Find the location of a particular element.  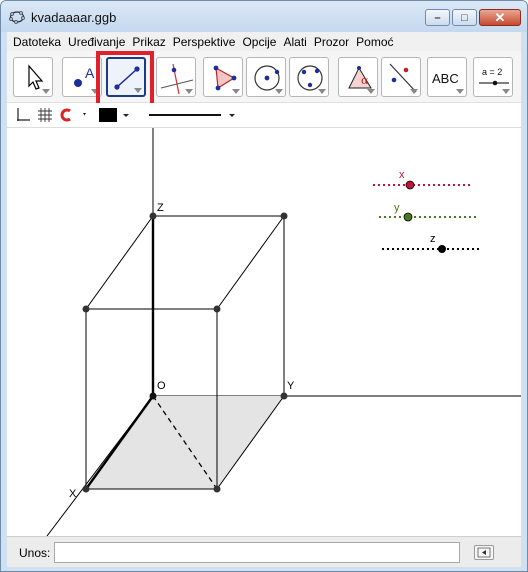

point-label-A: A is located at coordinates (90, 73).